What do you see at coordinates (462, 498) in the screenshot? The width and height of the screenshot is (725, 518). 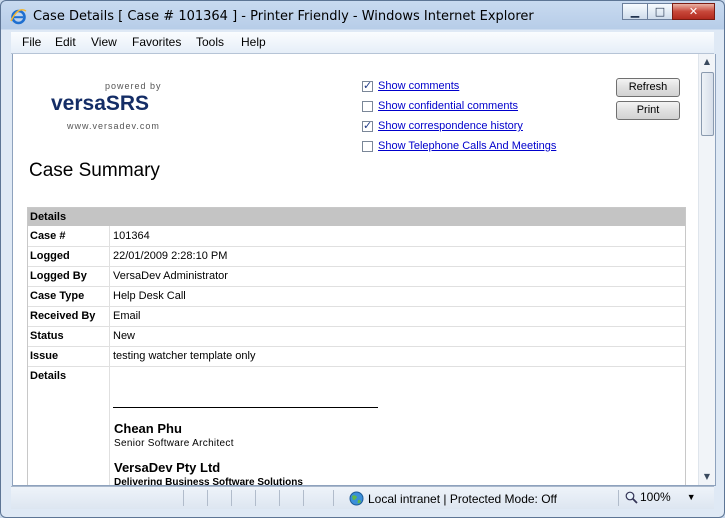 I see `security-zone-label: Local intranet | Protected Mode: Off` at bounding box center [462, 498].